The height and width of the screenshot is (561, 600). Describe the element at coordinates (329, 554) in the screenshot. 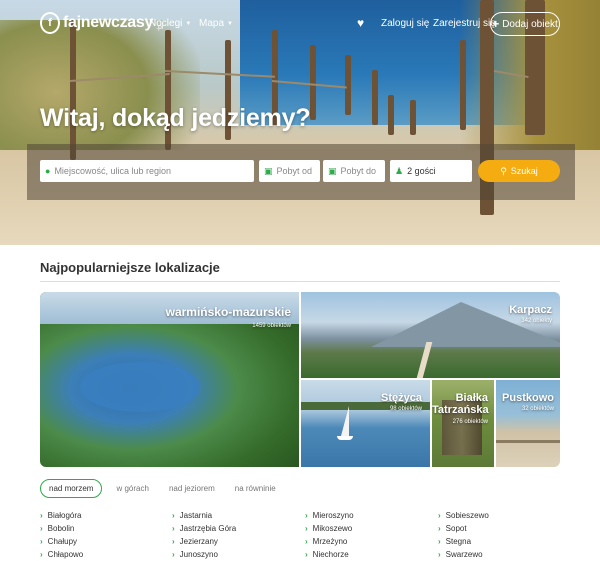

I see `destination-link: › Niechorze` at that location.